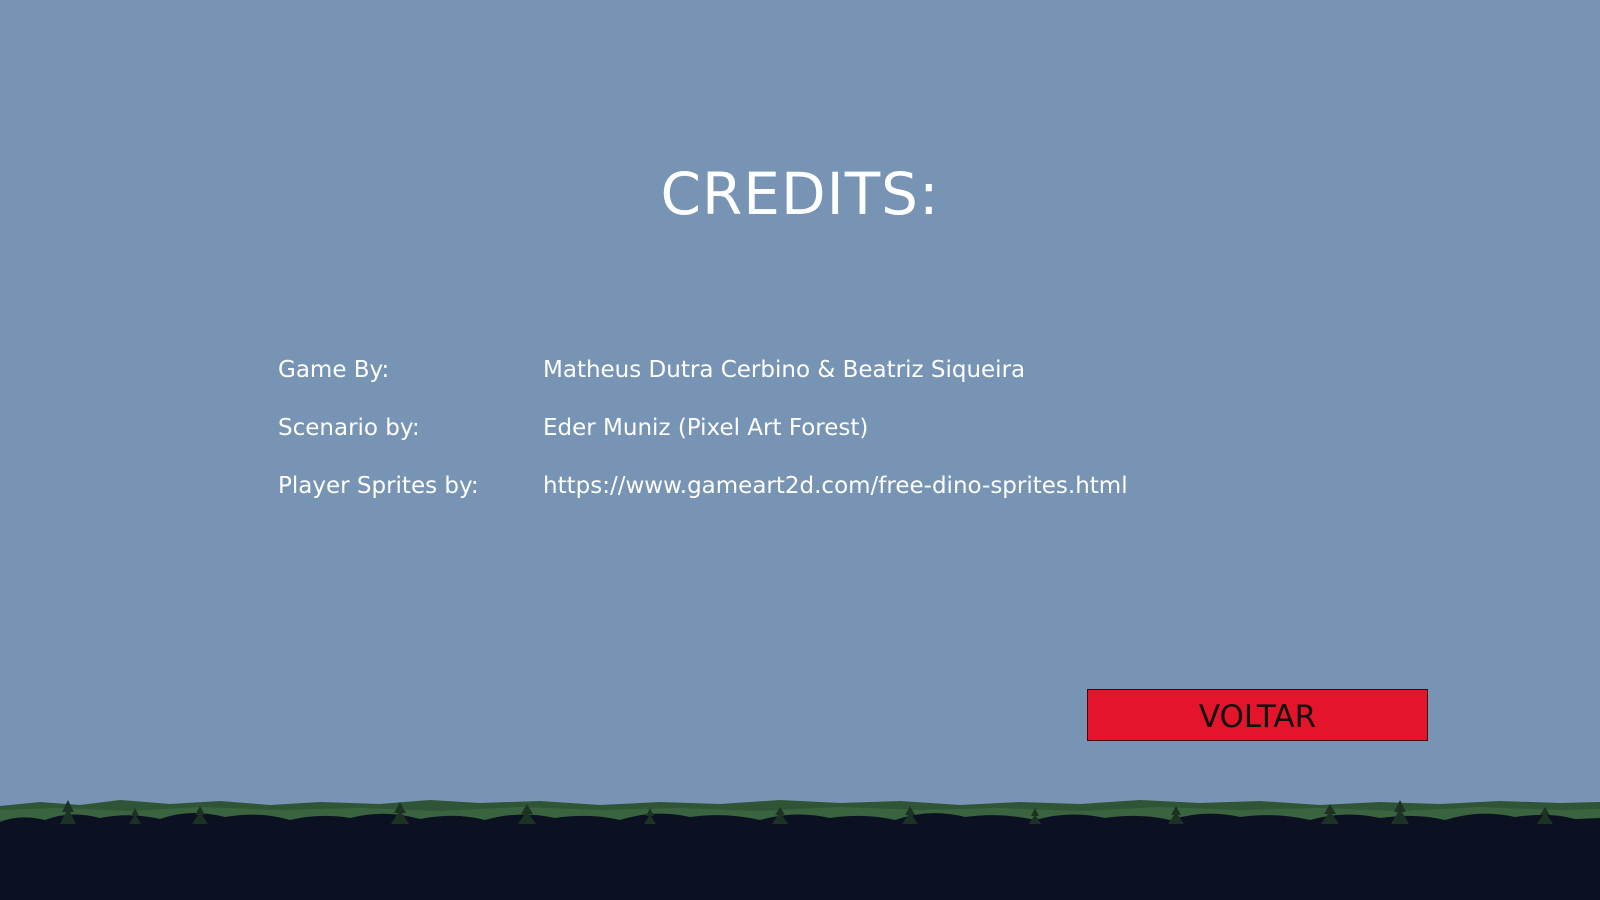 This screenshot has height=900, width=1600. What do you see at coordinates (378, 486) in the screenshot?
I see `credit-label: Player Sprites by:` at bounding box center [378, 486].